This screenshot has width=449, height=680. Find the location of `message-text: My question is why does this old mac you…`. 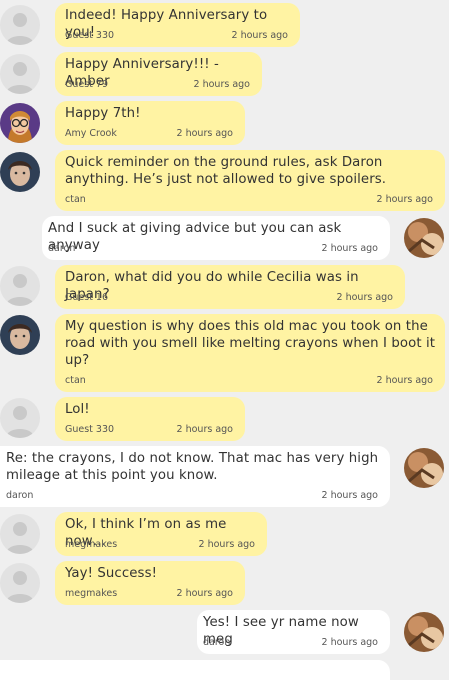

message-text: My question is why does this old mac you… is located at coordinates (250, 343).